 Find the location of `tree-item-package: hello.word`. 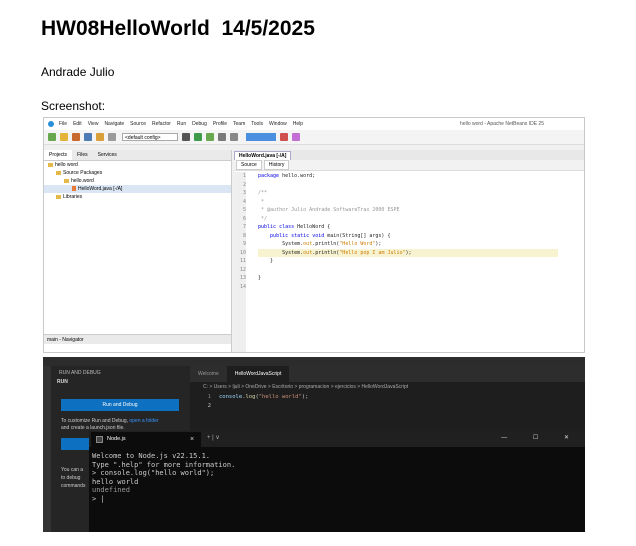

tree-item-package: hello.word is located at coordinates (137, 181).